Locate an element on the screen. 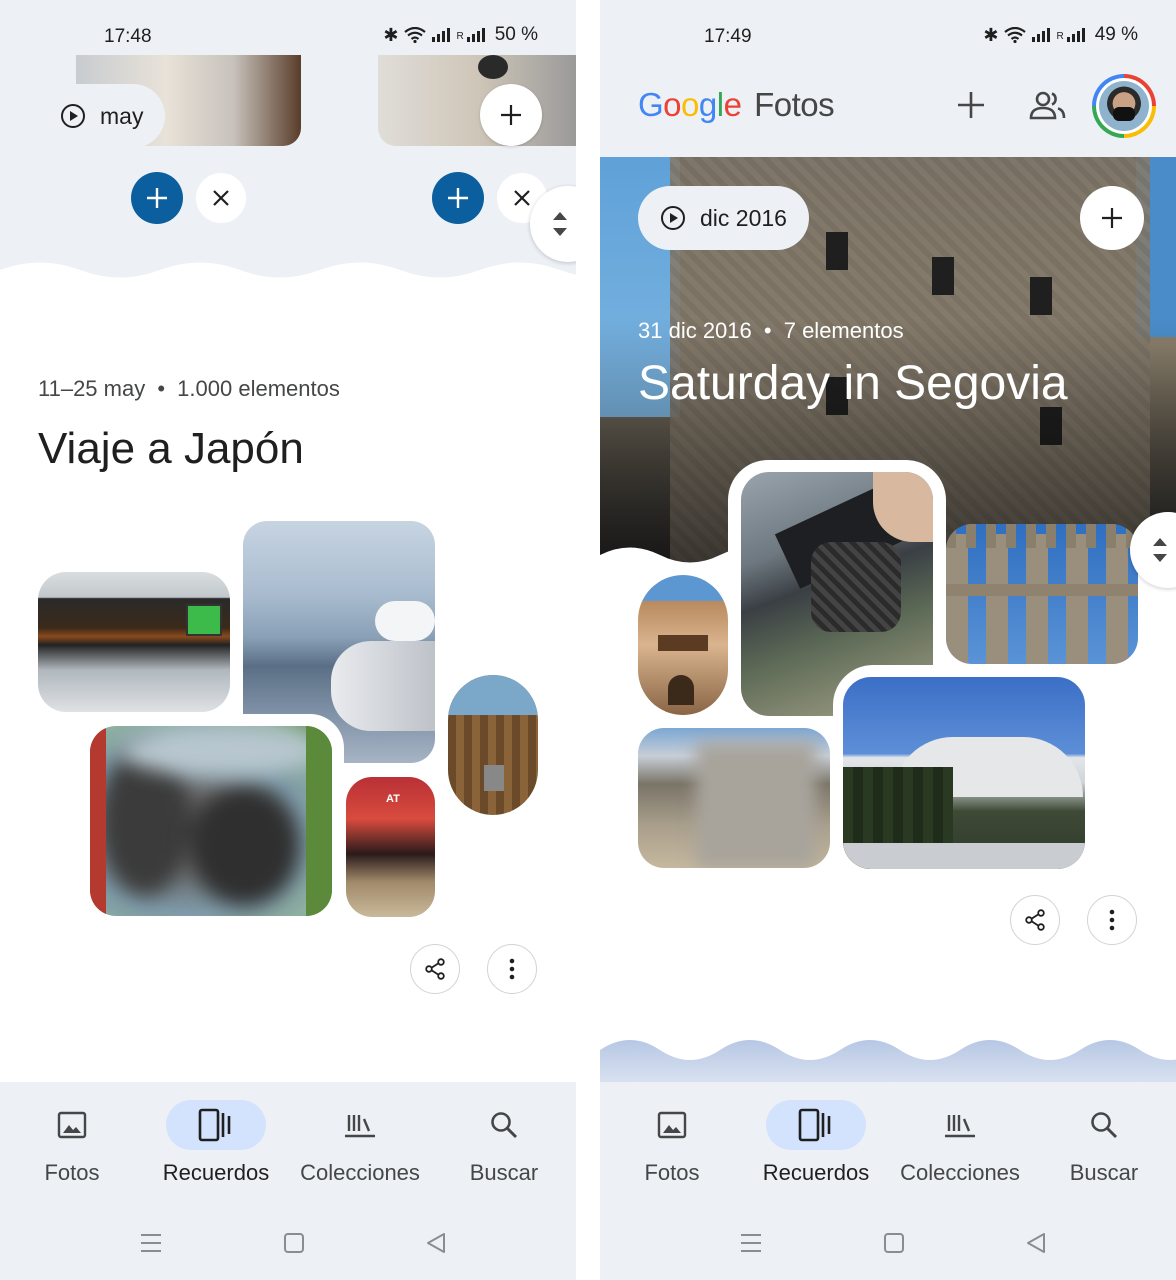  status-time: 17:49 is located at coordinates (728, 36).